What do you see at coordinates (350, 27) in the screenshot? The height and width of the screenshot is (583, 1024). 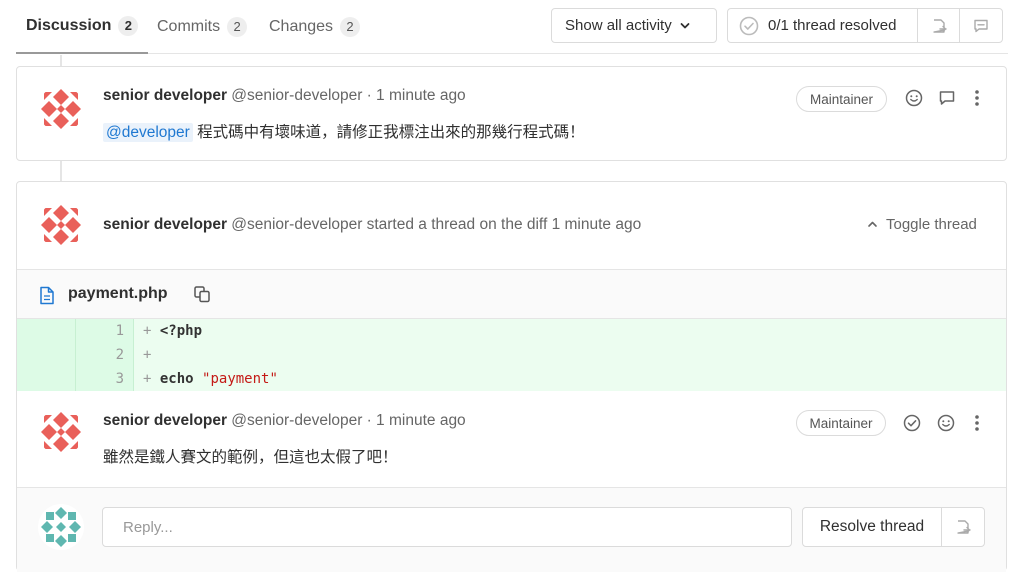 I see `tab-changes-count: 2` at bounding box center [350, 27].